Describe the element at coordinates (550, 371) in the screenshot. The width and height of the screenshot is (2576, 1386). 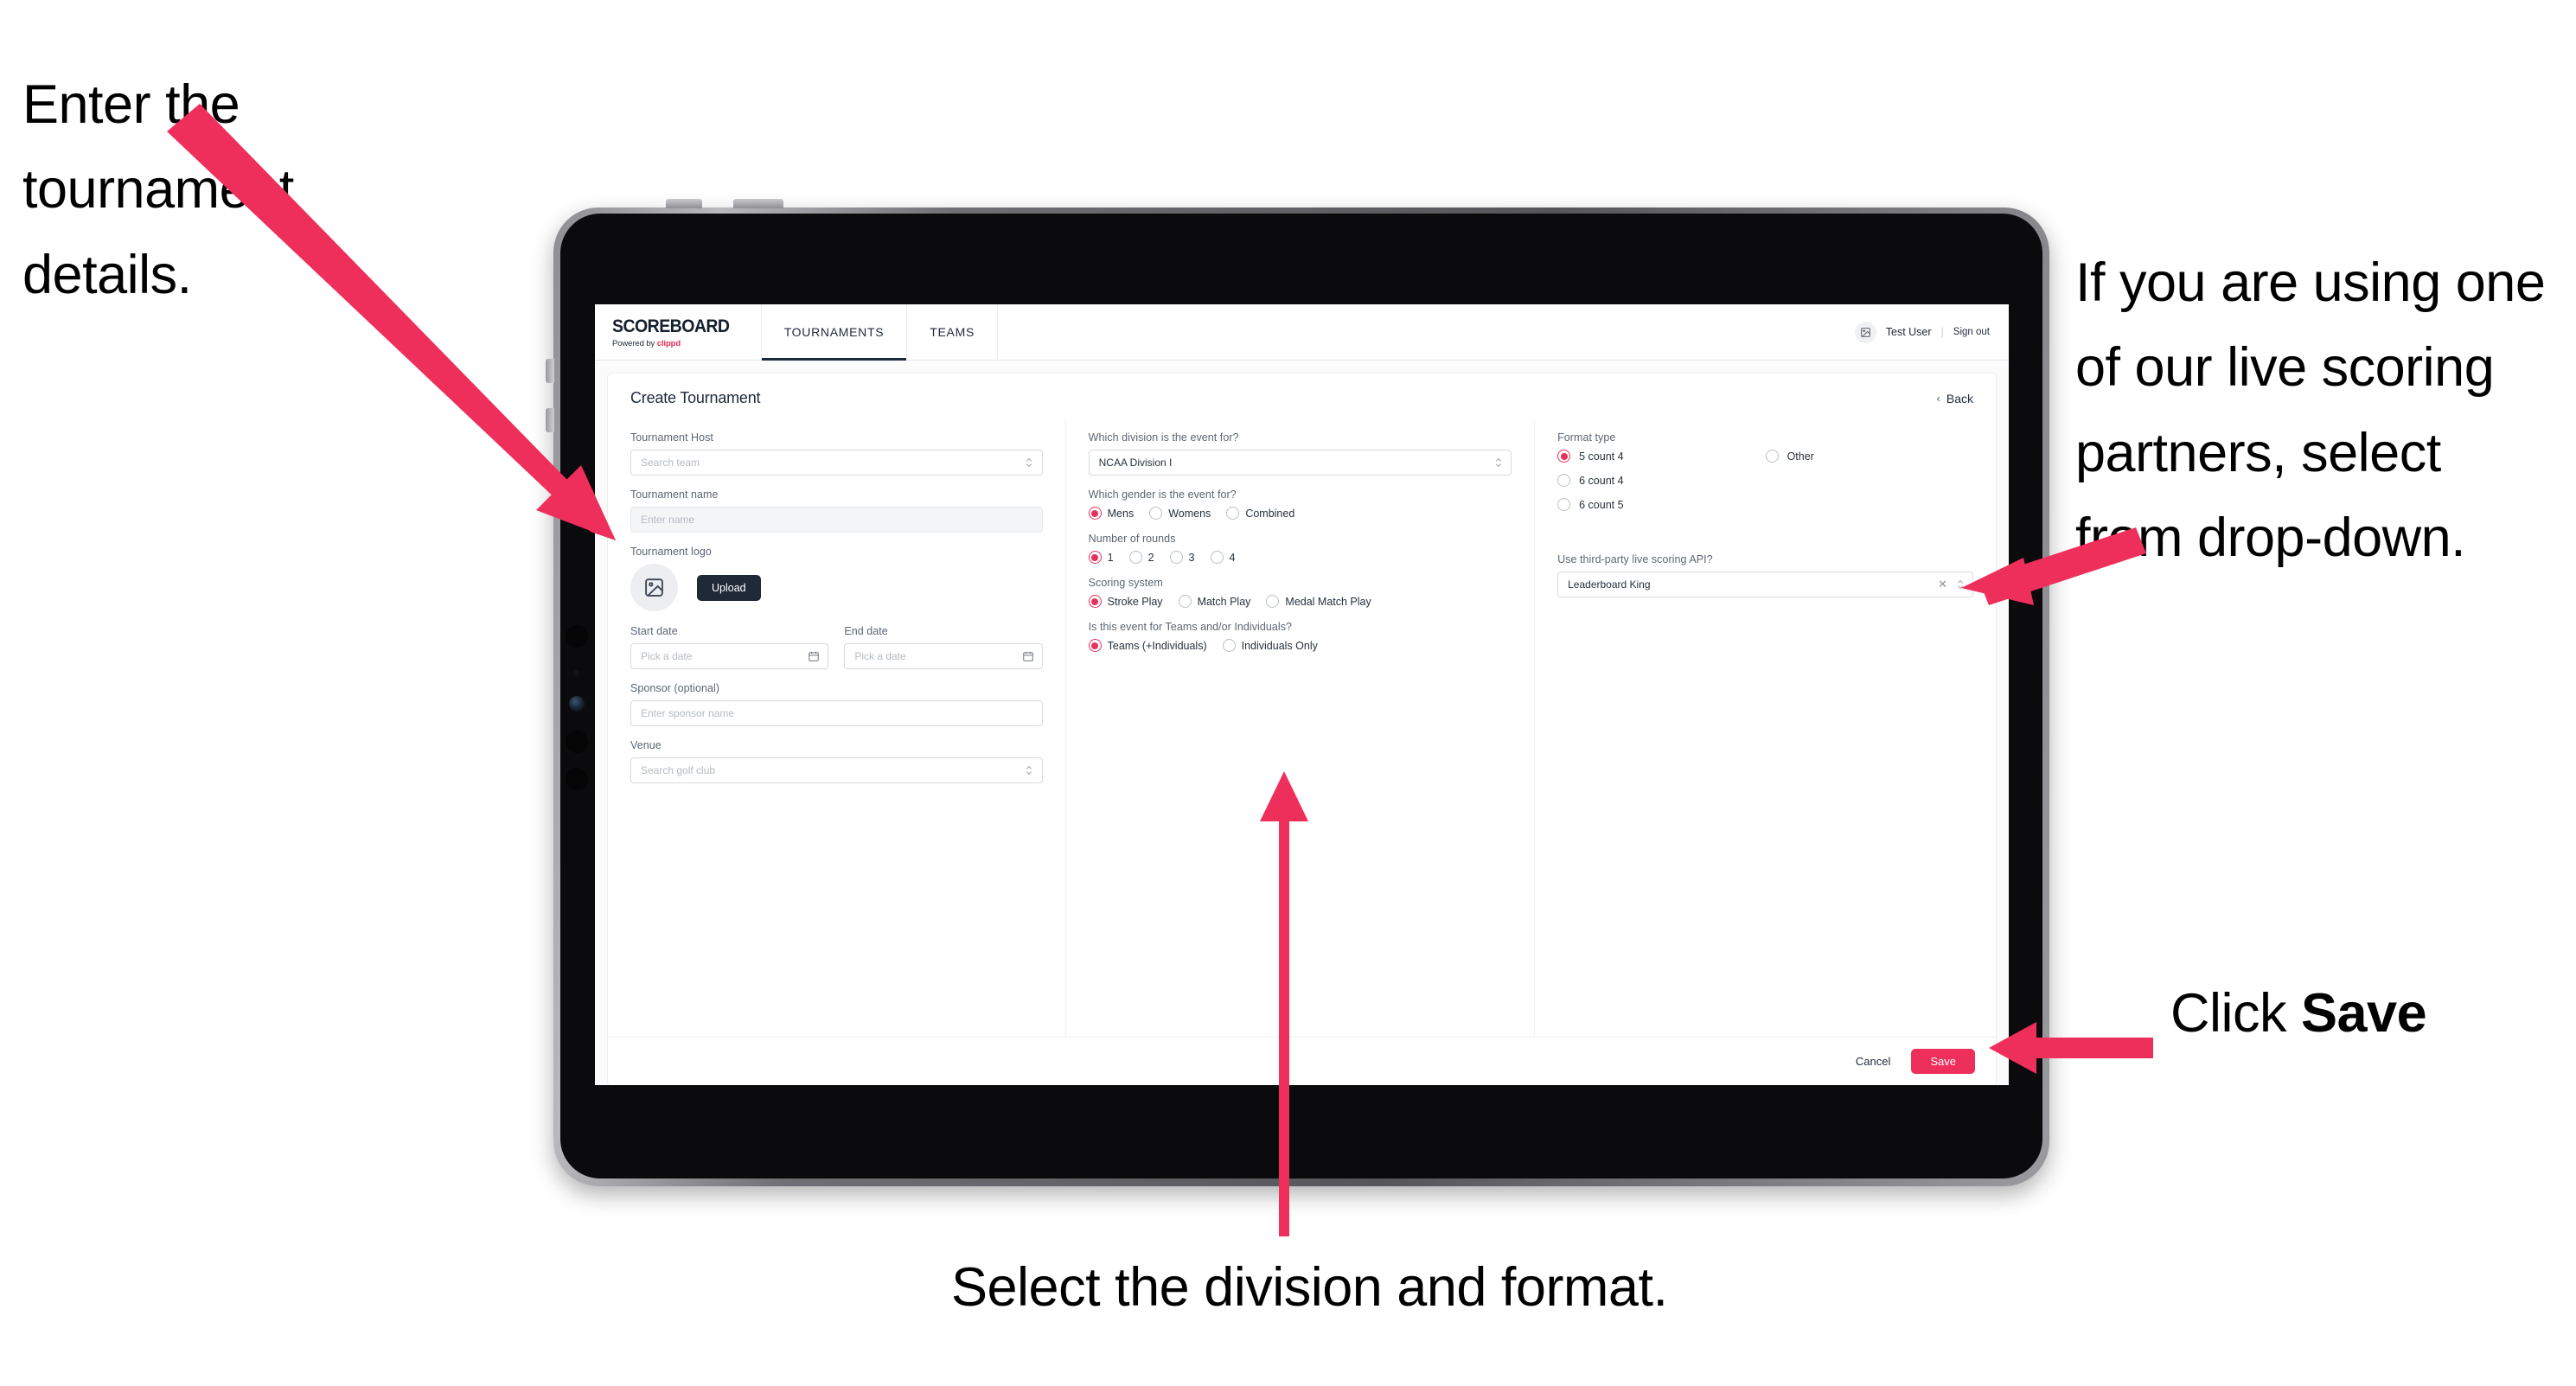
I see `tablet-volume-up-button` at that location.